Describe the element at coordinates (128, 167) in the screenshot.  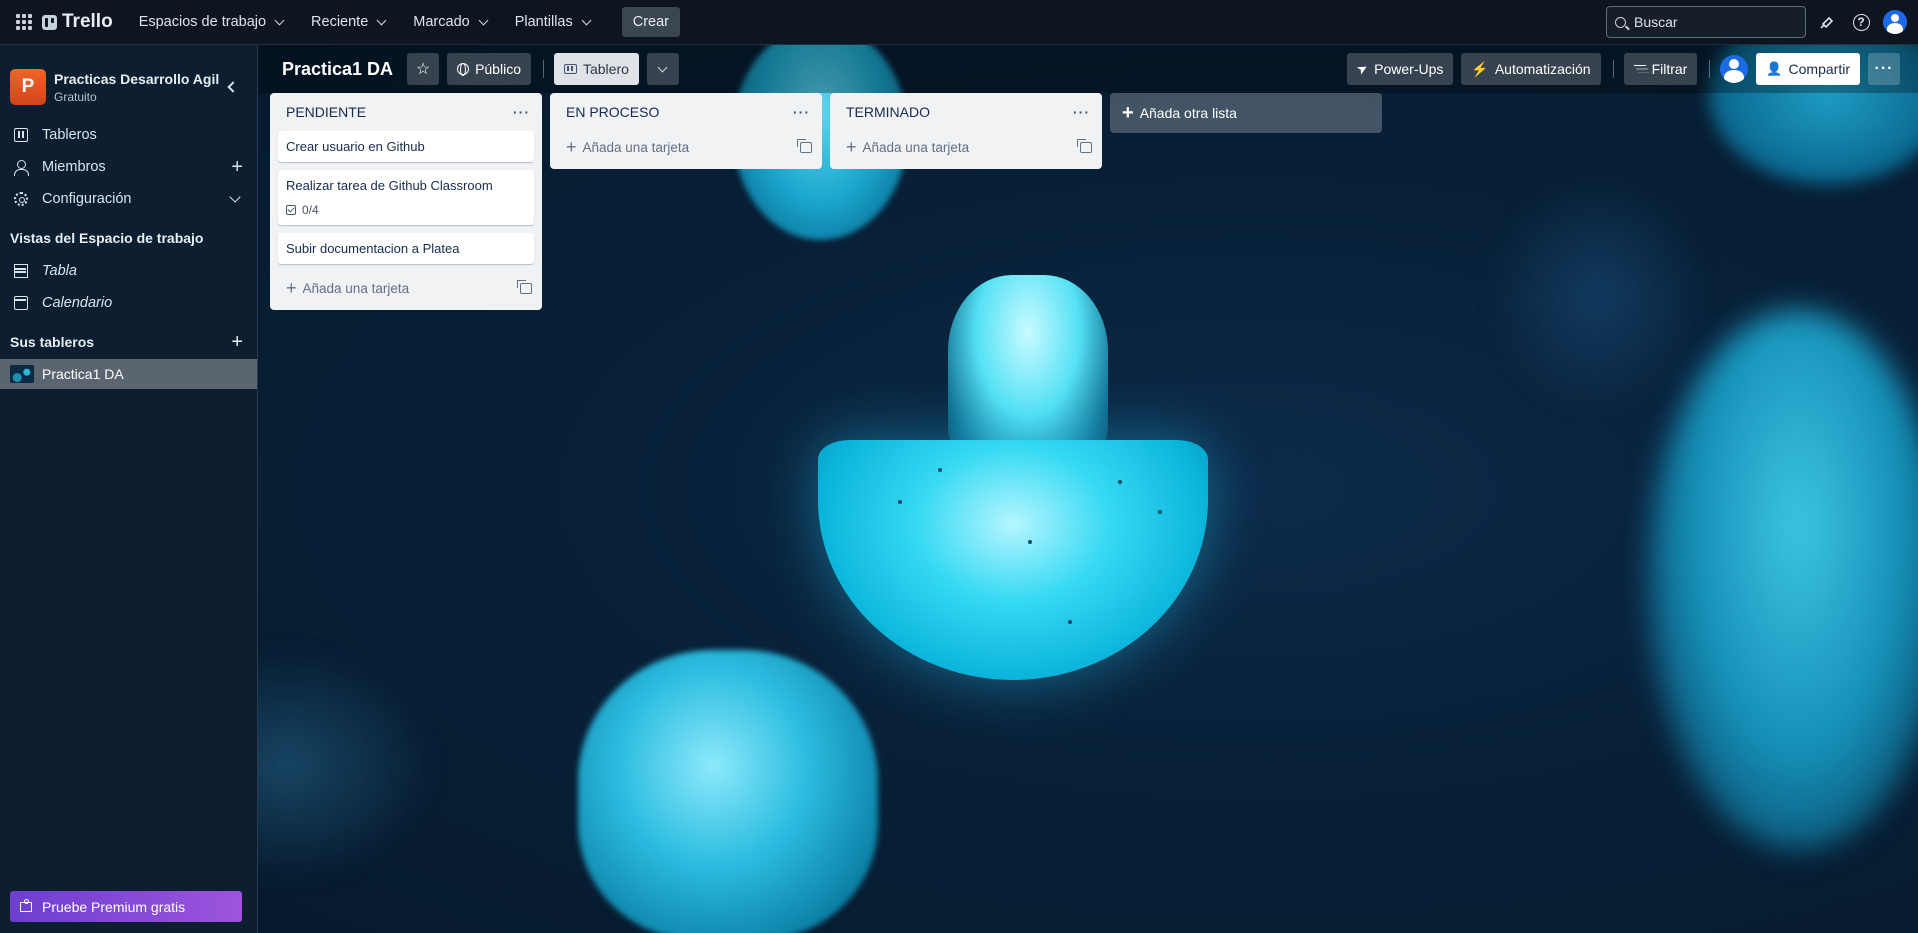
I see `sidebar-item-members: Miembros +` at that location.